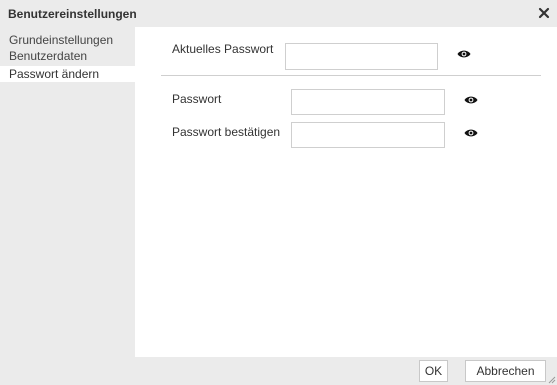 The image size is (557, 385). Describe the element at coordinates (67, 40) in the screenshot. I see `sidebar-item-grundeinstellungen: Grundeinstellungen` at that location.